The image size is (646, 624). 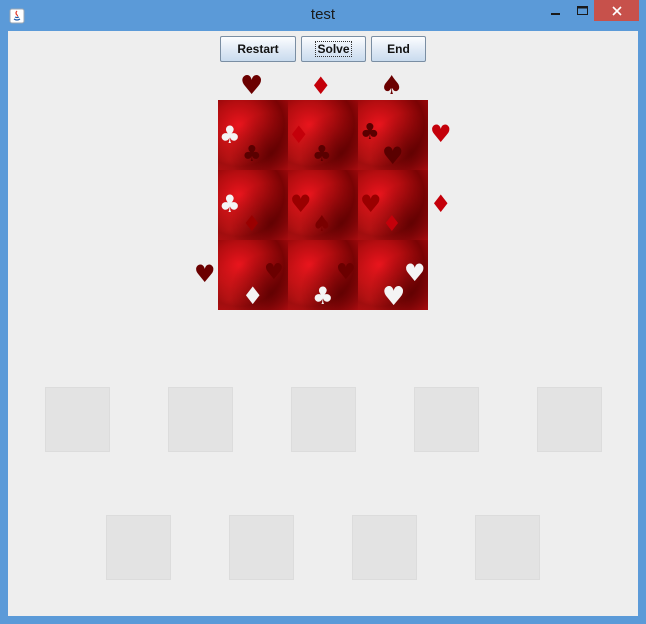 I want to click on minimize-button, so click(x=556, y=10).